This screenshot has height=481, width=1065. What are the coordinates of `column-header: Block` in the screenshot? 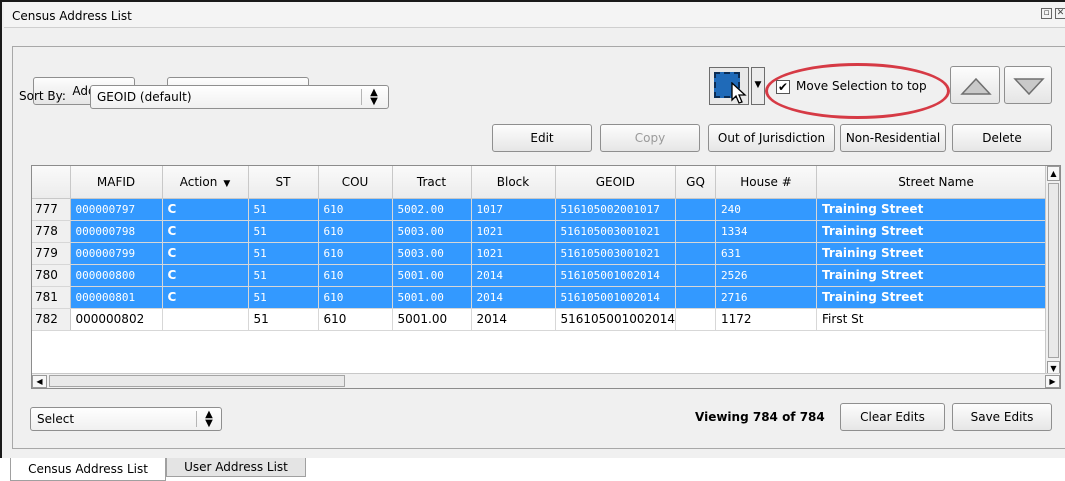 It's located at (513, 182).